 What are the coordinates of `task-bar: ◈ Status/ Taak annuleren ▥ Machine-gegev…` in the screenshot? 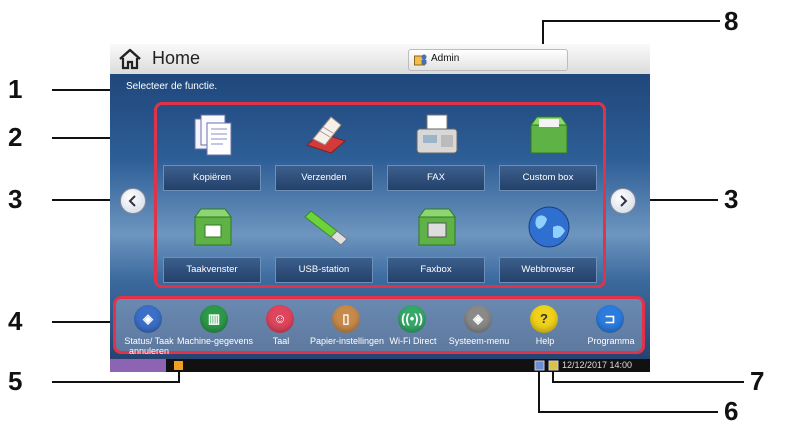 It's located at (379, 326).